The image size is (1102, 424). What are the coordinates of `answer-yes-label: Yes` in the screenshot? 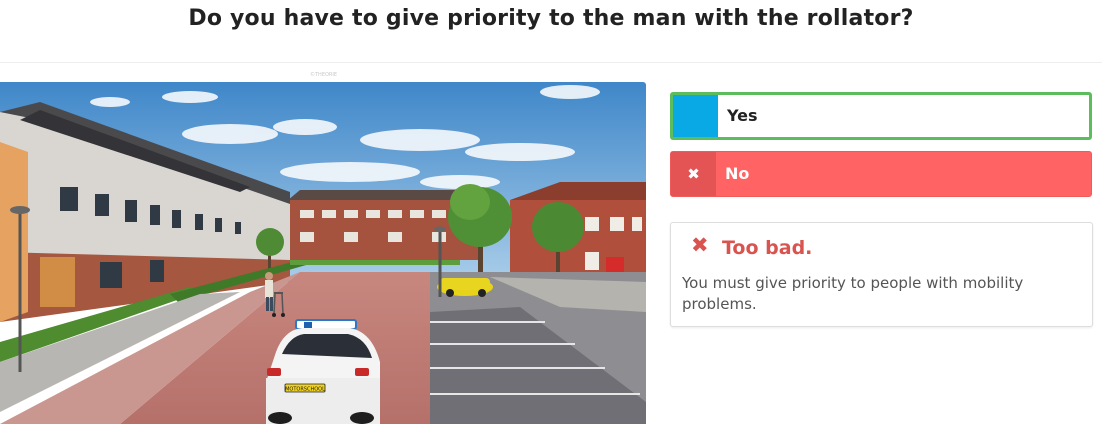 It's located at (742, 115).